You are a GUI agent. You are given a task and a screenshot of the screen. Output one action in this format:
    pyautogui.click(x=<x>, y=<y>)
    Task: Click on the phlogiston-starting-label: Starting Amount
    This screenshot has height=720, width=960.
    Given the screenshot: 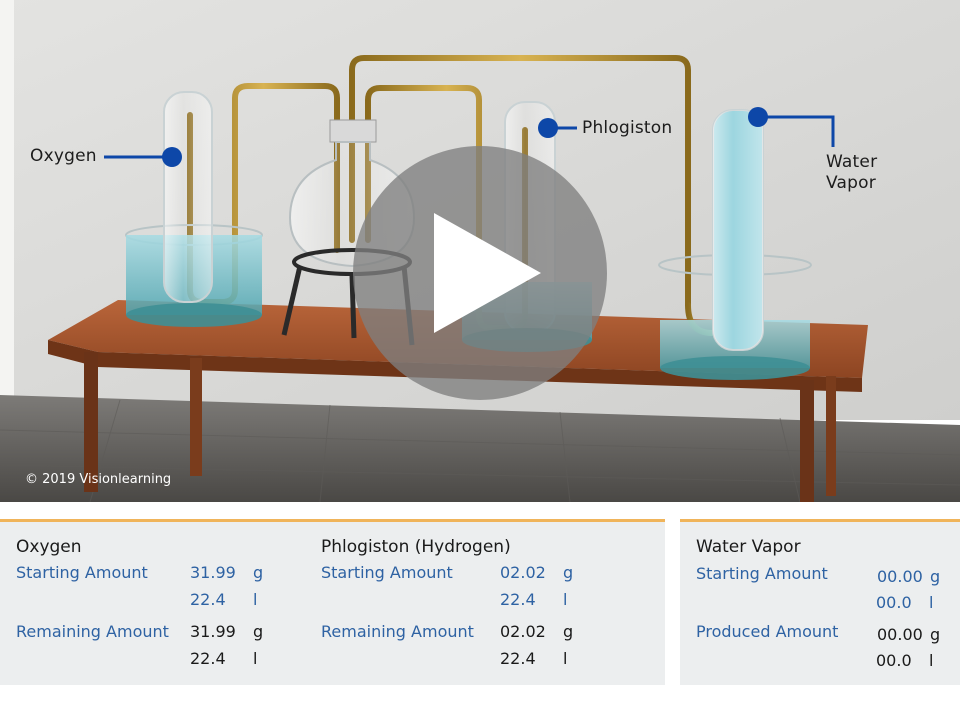 What is the action you would take?
    pyautogui.click(x=387, y=572)
    